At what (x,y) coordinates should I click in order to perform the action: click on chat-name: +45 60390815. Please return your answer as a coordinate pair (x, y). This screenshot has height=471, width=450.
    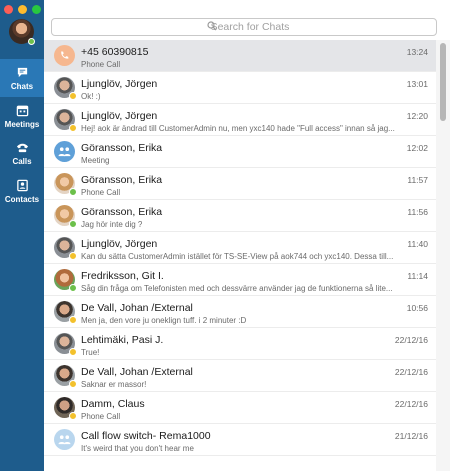
    Looking at the image, I should click on (115, 52).